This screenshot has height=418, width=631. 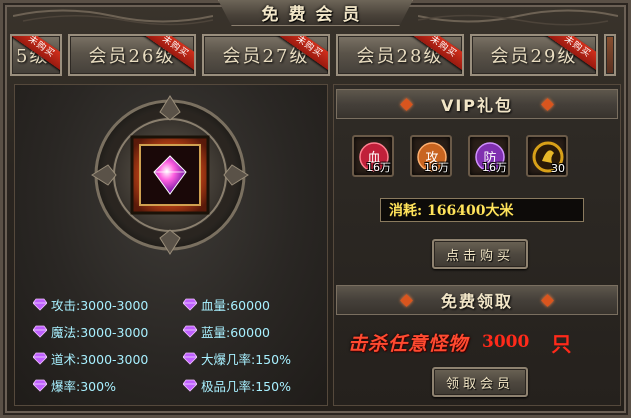 I want to click on vip-item-attack: 攻 16万, so click(x=431, y=156).